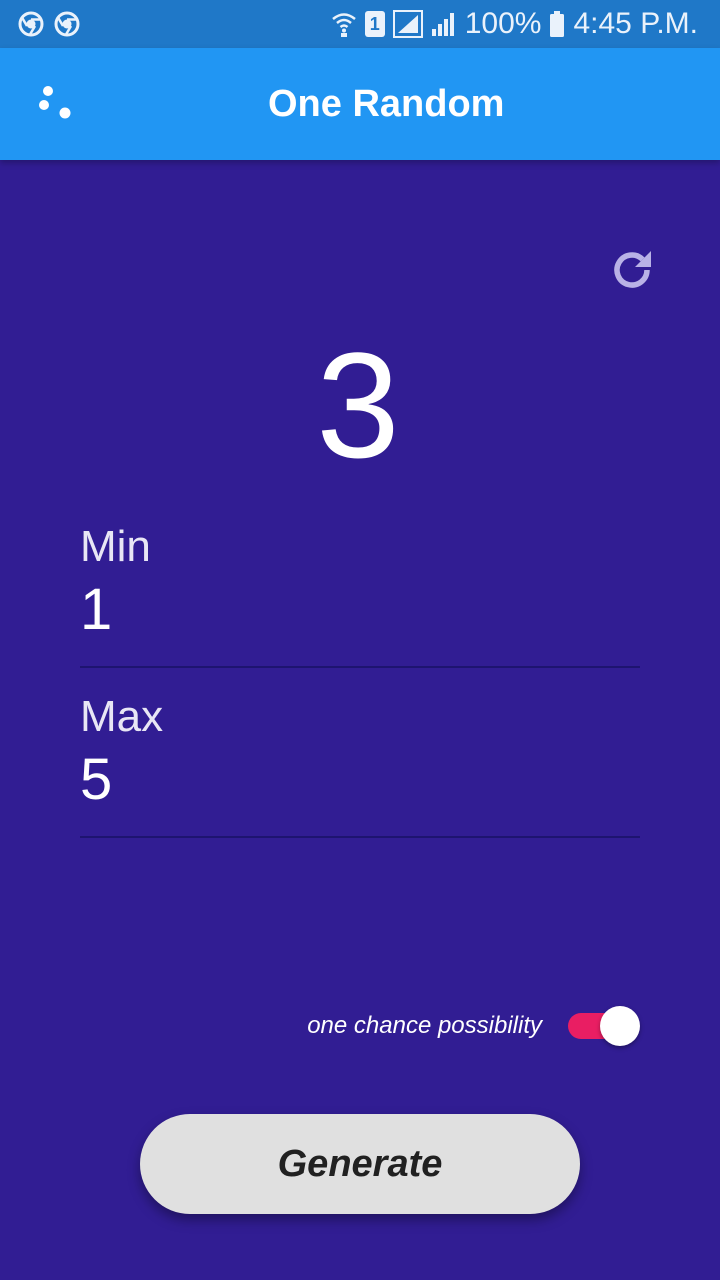  What do you see at coordinates (503, 23) in the screenshot?
I see `battery-percentage: 100%` at bounding box center [503, 23].